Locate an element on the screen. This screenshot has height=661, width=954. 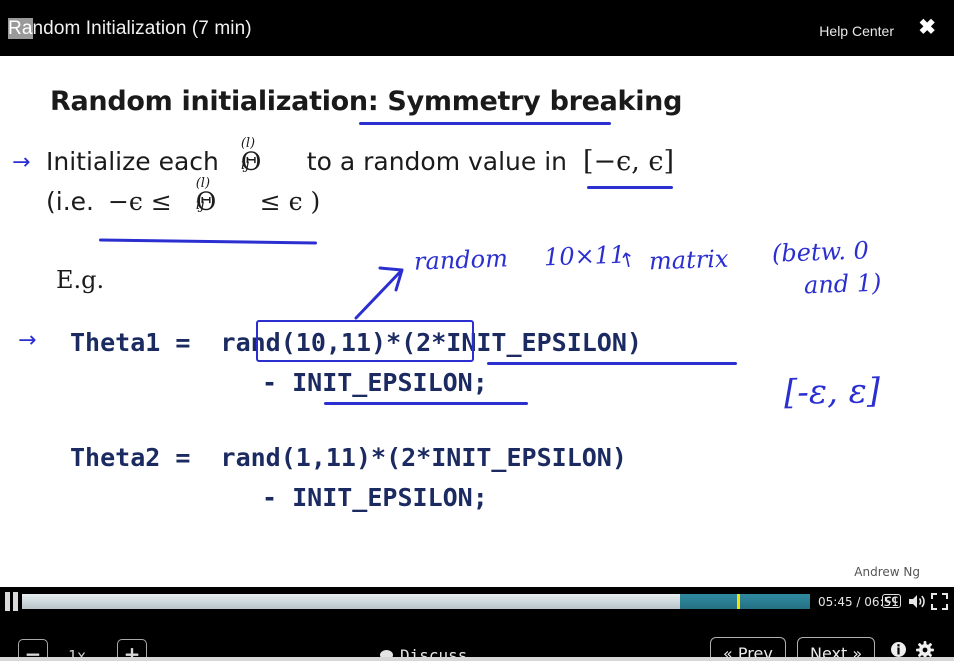
controls-progress-row: 05:45 / 06:51 CC is located at coordinates (477, 602).